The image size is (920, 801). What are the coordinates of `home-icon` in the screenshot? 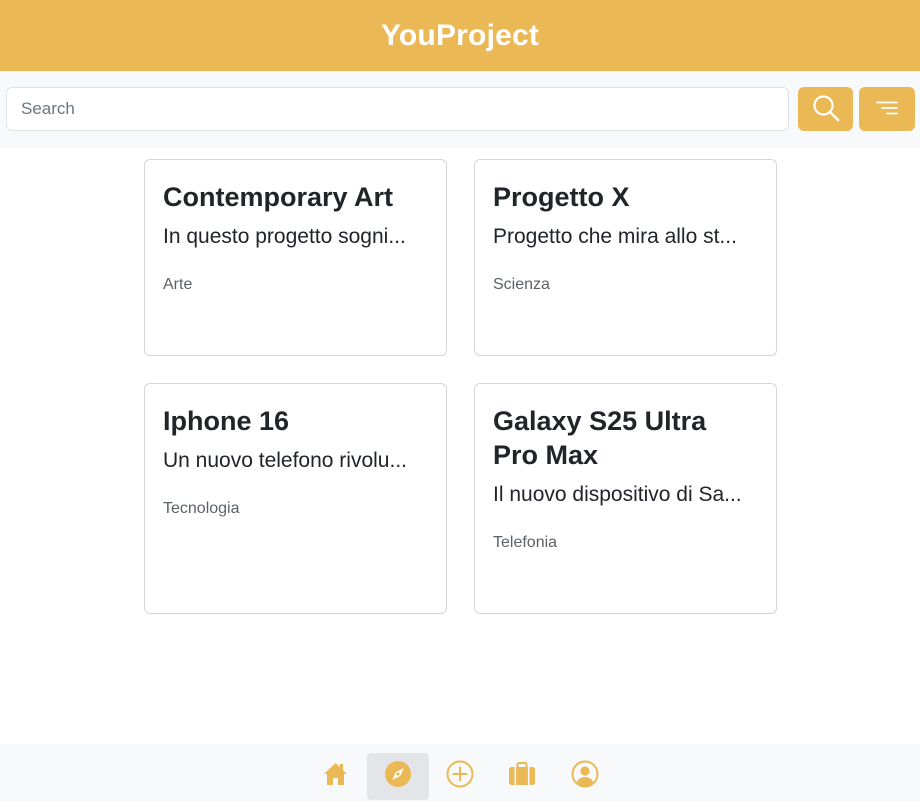 It's located at (335, 777).